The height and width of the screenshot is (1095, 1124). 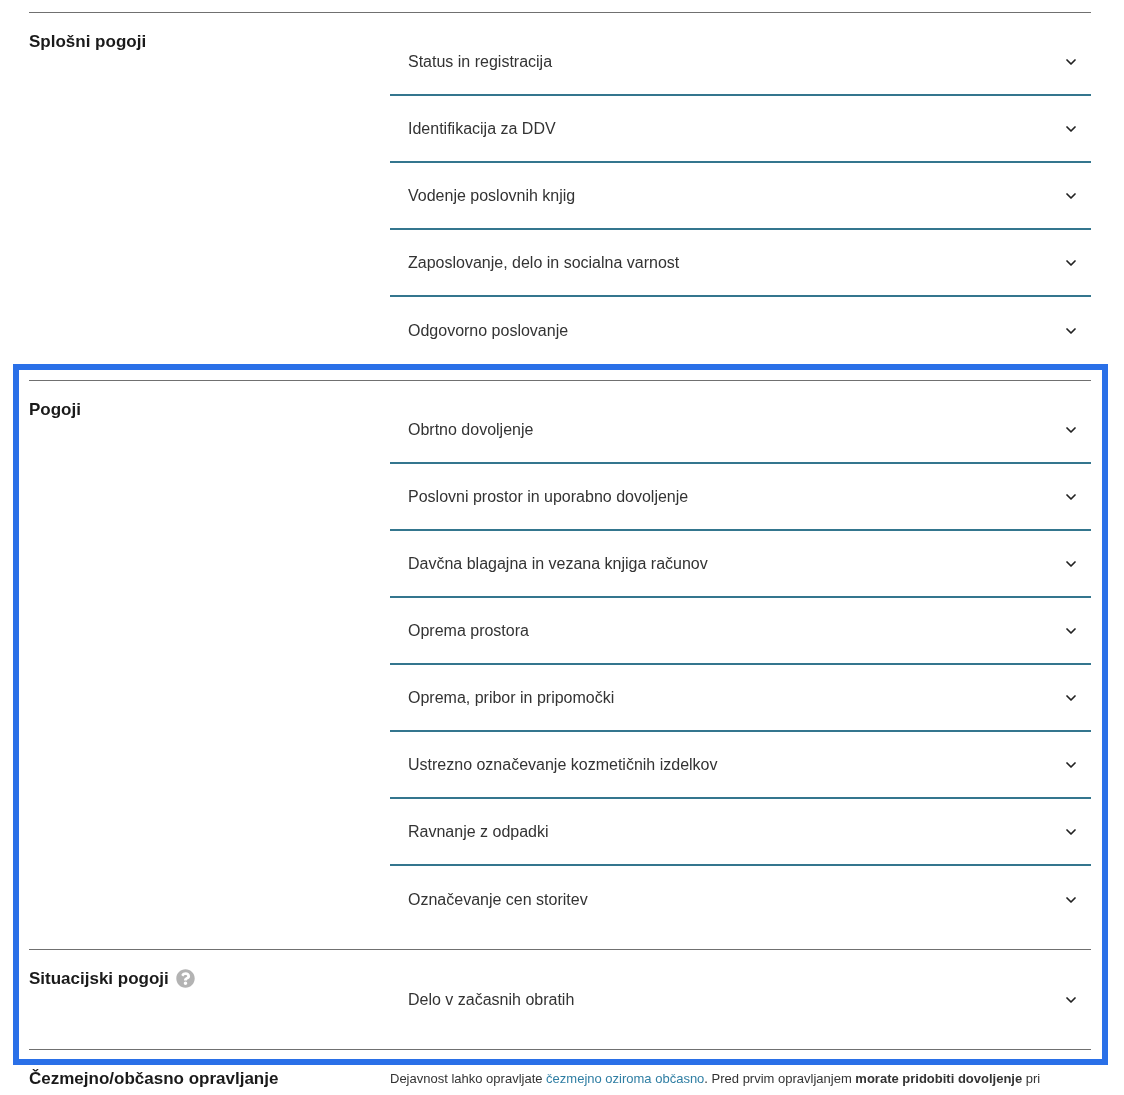 What do you see at coordinates (185, 978) in the screenshot?
I see `help-icon` at bounding box center [185, 978].